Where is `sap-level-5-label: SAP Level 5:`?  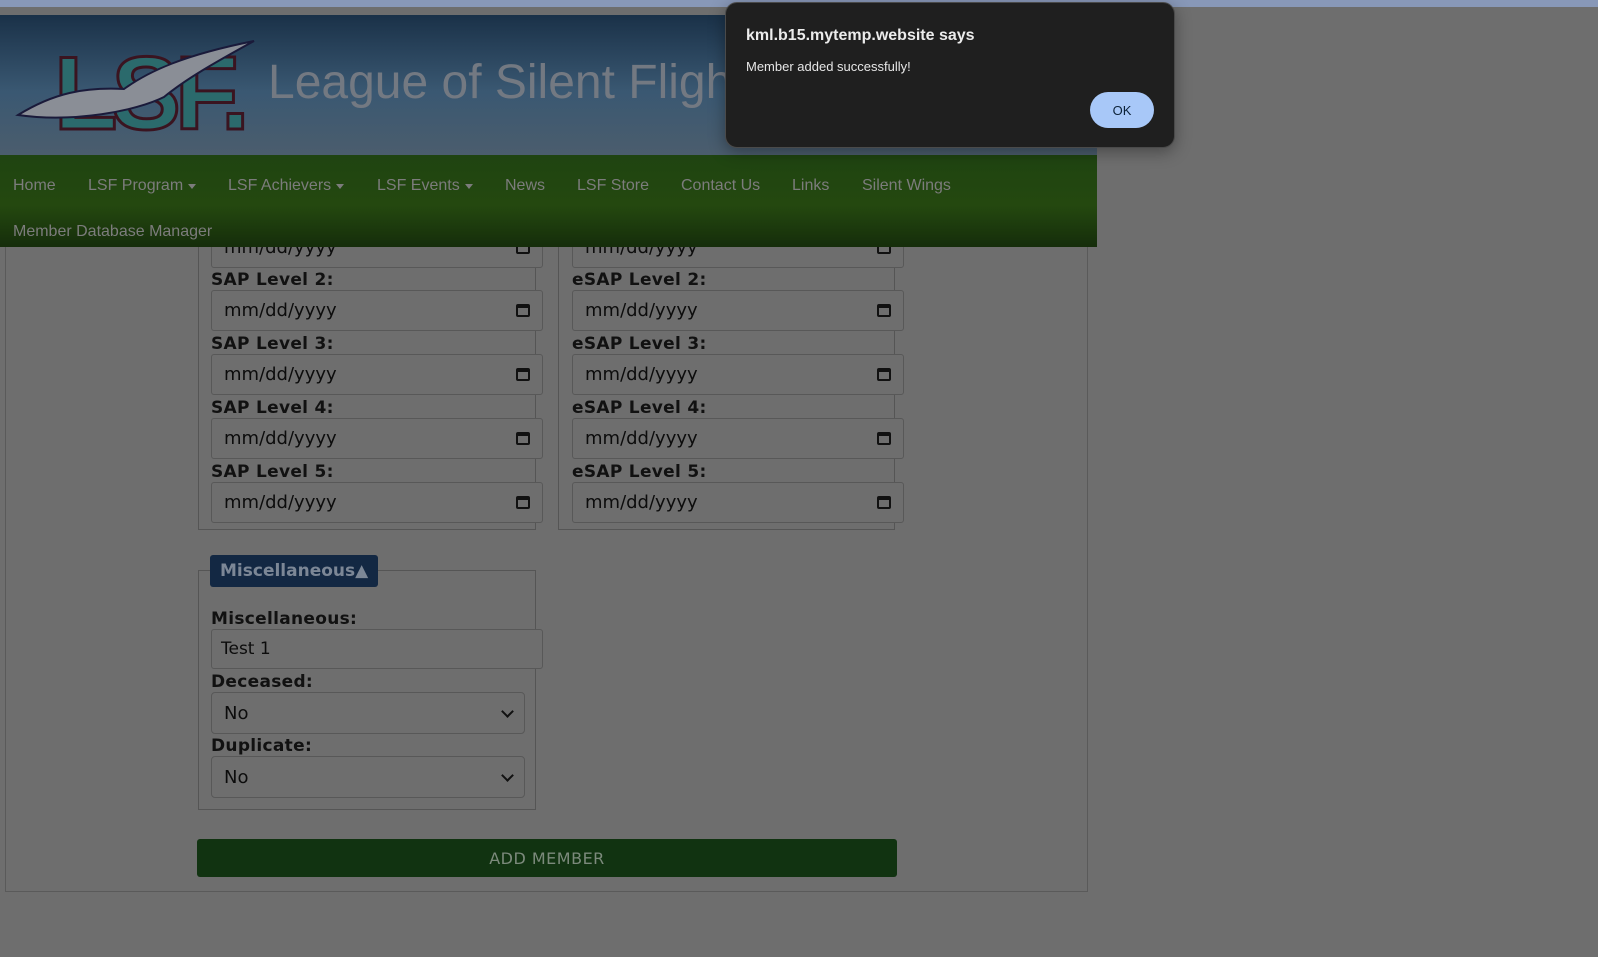 sap-level-5-label: SAP Level 5: is located at coordinates (272, 472).